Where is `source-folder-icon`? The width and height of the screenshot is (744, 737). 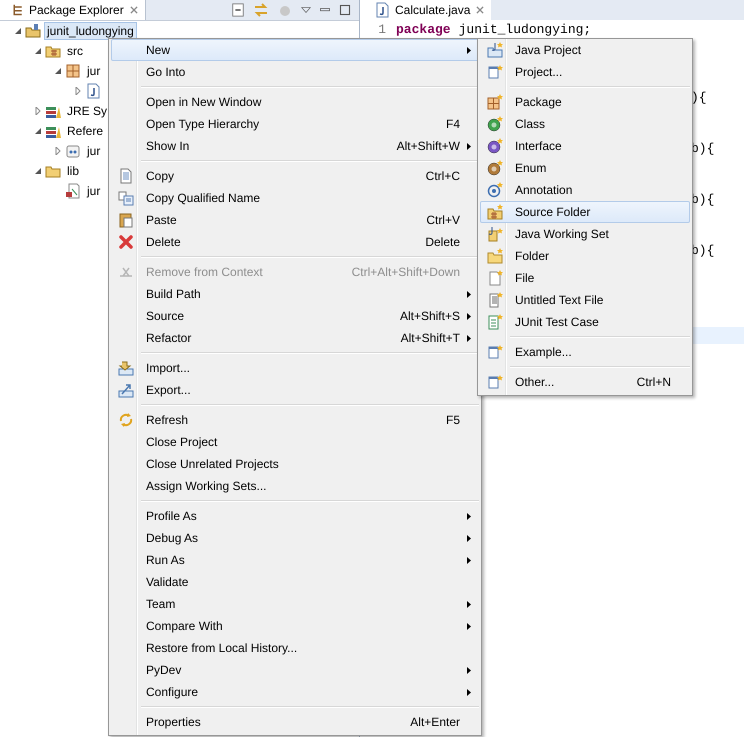 source-folder-icon is located at coordinates (495, 212).